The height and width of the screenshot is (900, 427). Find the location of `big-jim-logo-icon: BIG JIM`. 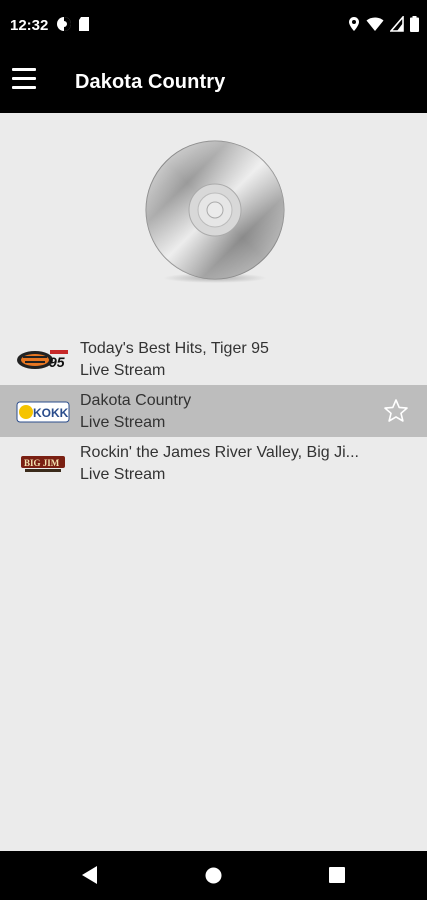

big-jim-logo-icon: BIG JIM is located at coordinates (43, 464).